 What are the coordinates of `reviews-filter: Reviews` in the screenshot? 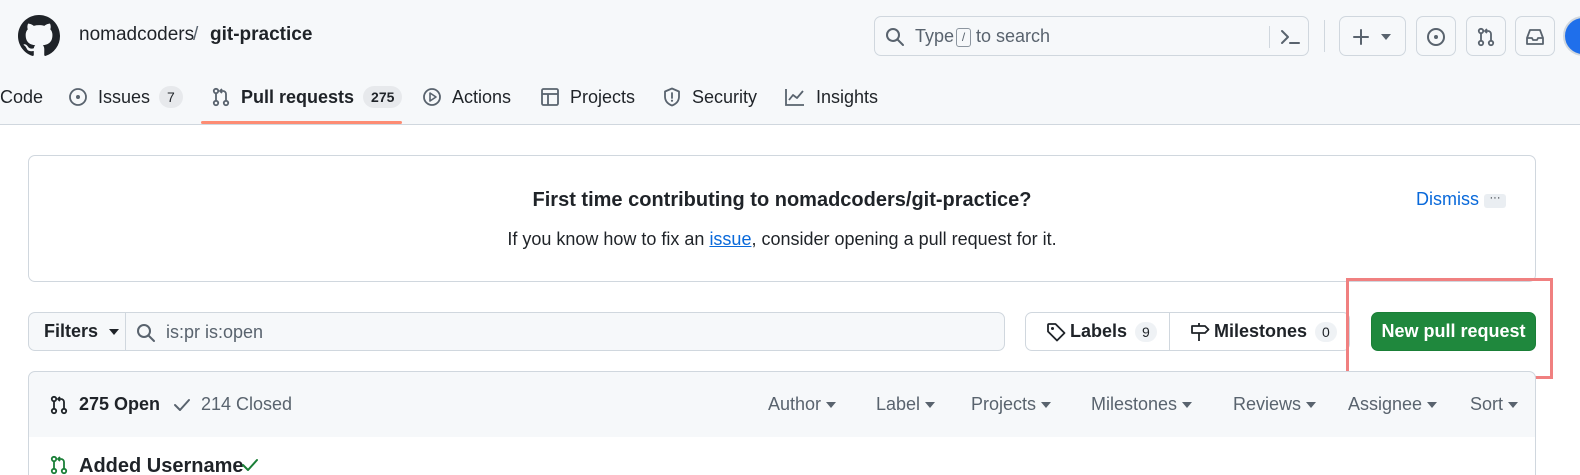 It's located at (1275, 404).